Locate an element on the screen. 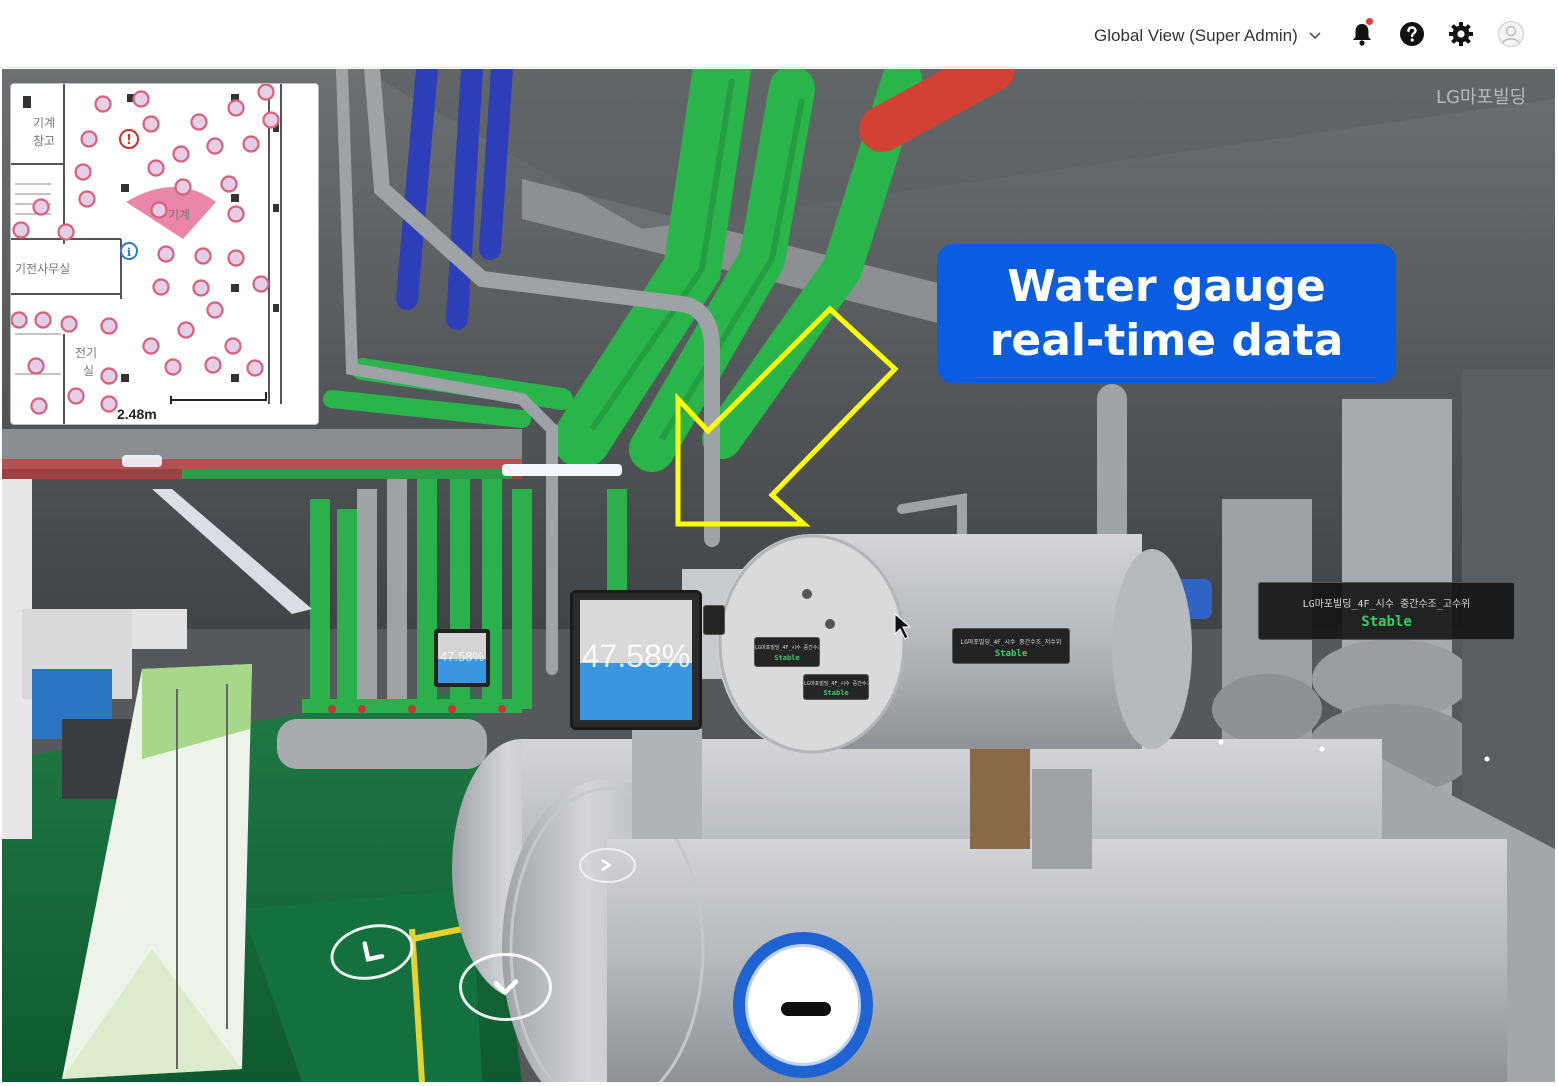  notification-dot is located at coordinates (1369, 21).